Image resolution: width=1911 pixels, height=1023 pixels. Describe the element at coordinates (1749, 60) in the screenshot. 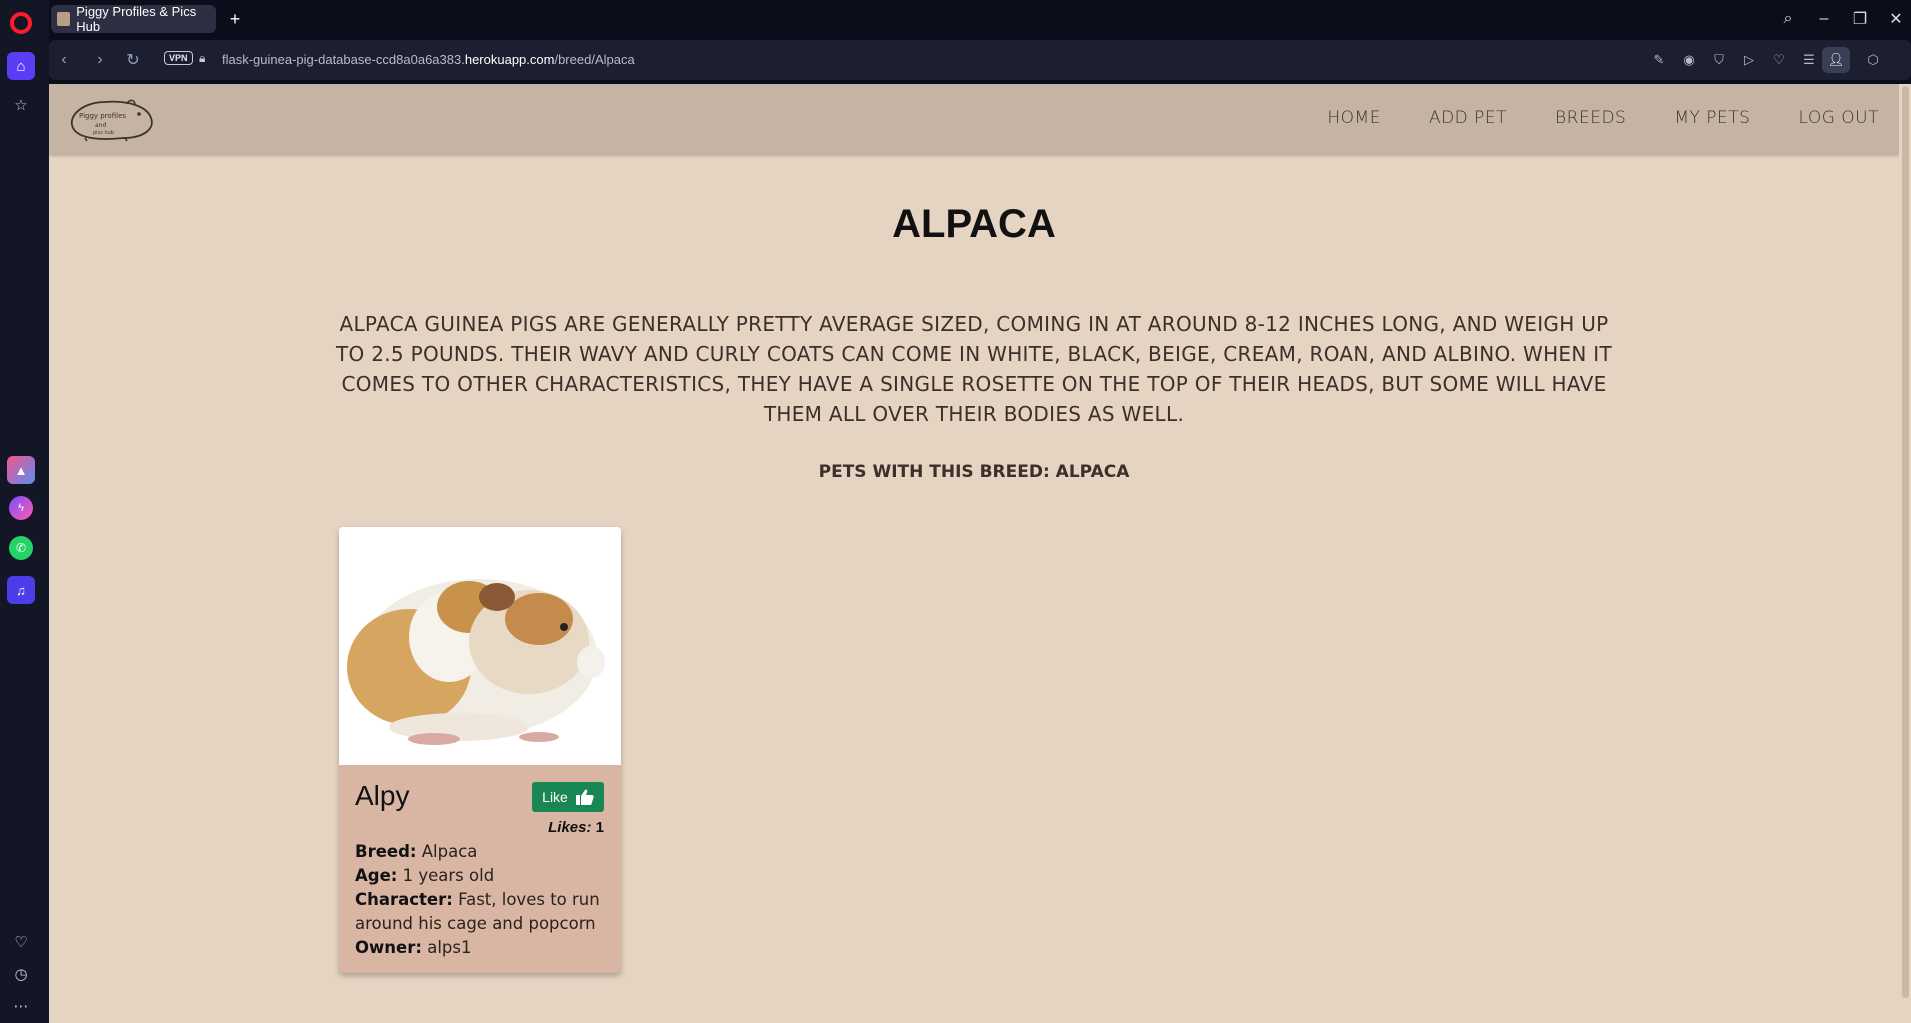

I see `play-icon: ▷` at that location.